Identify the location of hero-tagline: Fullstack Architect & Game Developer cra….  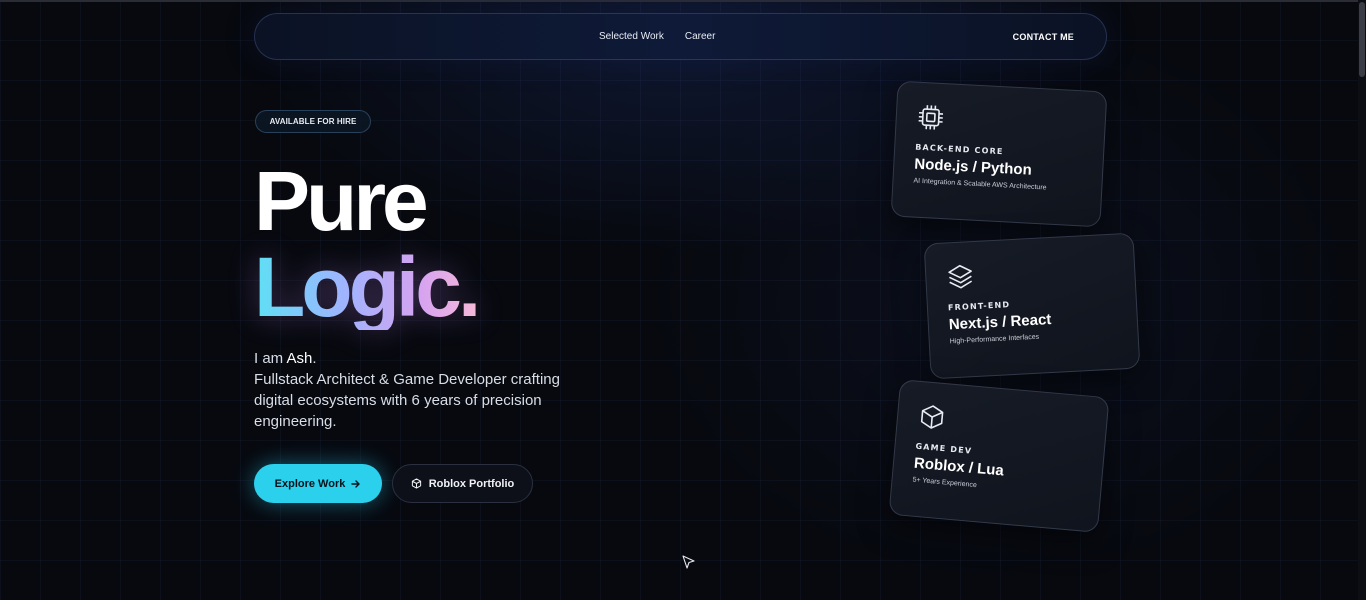
(407, 400).